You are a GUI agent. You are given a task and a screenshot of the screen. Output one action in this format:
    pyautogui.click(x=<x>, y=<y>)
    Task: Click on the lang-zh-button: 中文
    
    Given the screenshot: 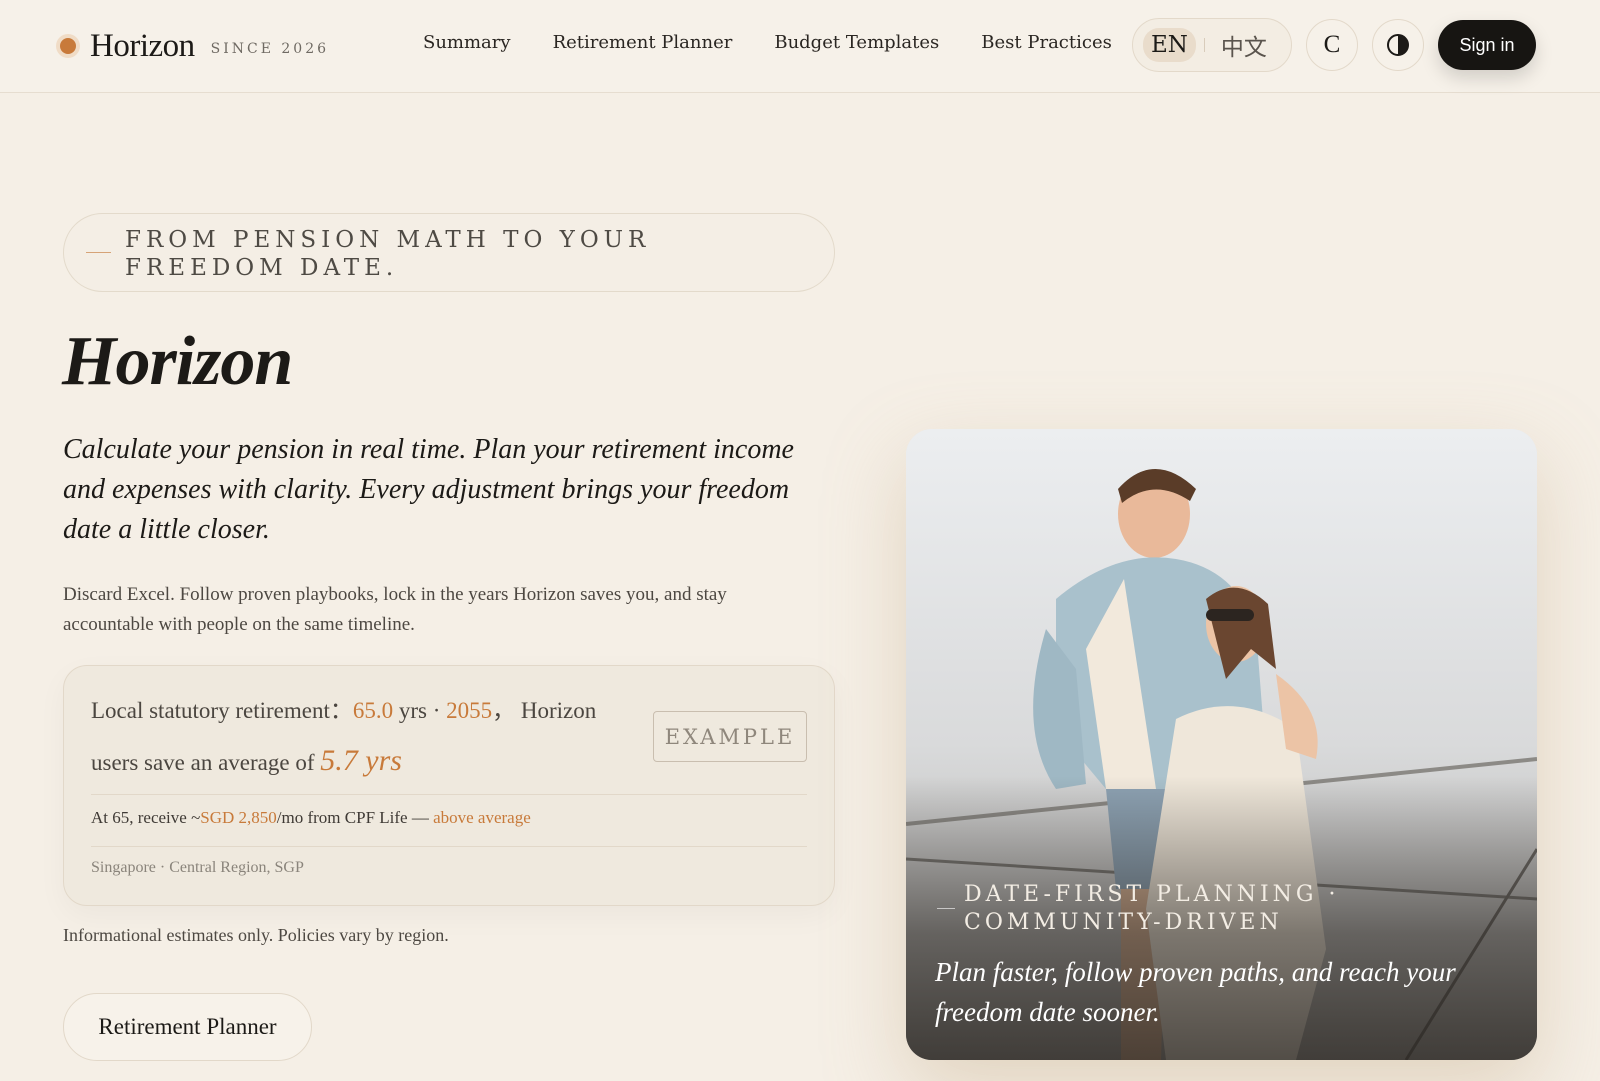 What is the action you would take?
    pyautogui.click(x=1244, y=45)
    